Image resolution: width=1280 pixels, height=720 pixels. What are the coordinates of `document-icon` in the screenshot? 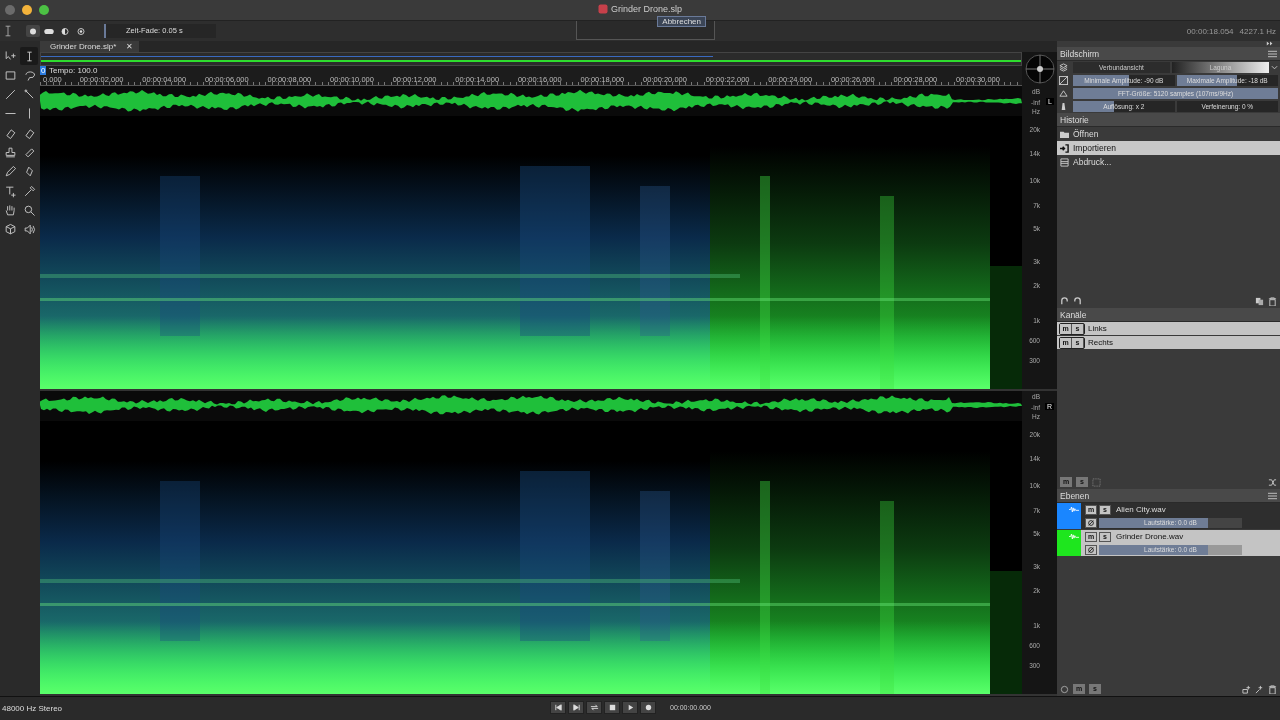 It's located at (603, 9).